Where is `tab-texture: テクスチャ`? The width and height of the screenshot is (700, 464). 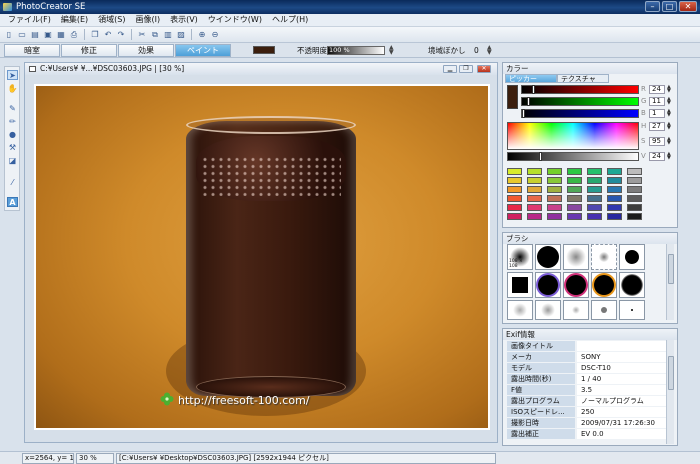 tab-texture: テクスチャ is located at coordinates (583, 78).